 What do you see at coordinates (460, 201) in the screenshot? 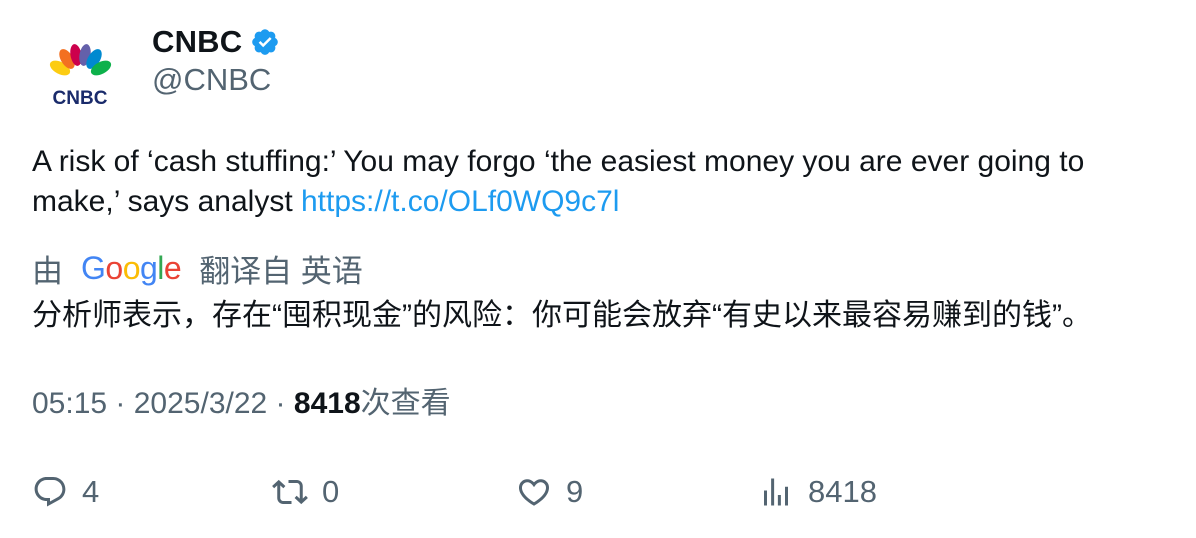
I see `tweet-link: https://t.co/OLf0WQ9c7l` at bounding box center [460, 201].